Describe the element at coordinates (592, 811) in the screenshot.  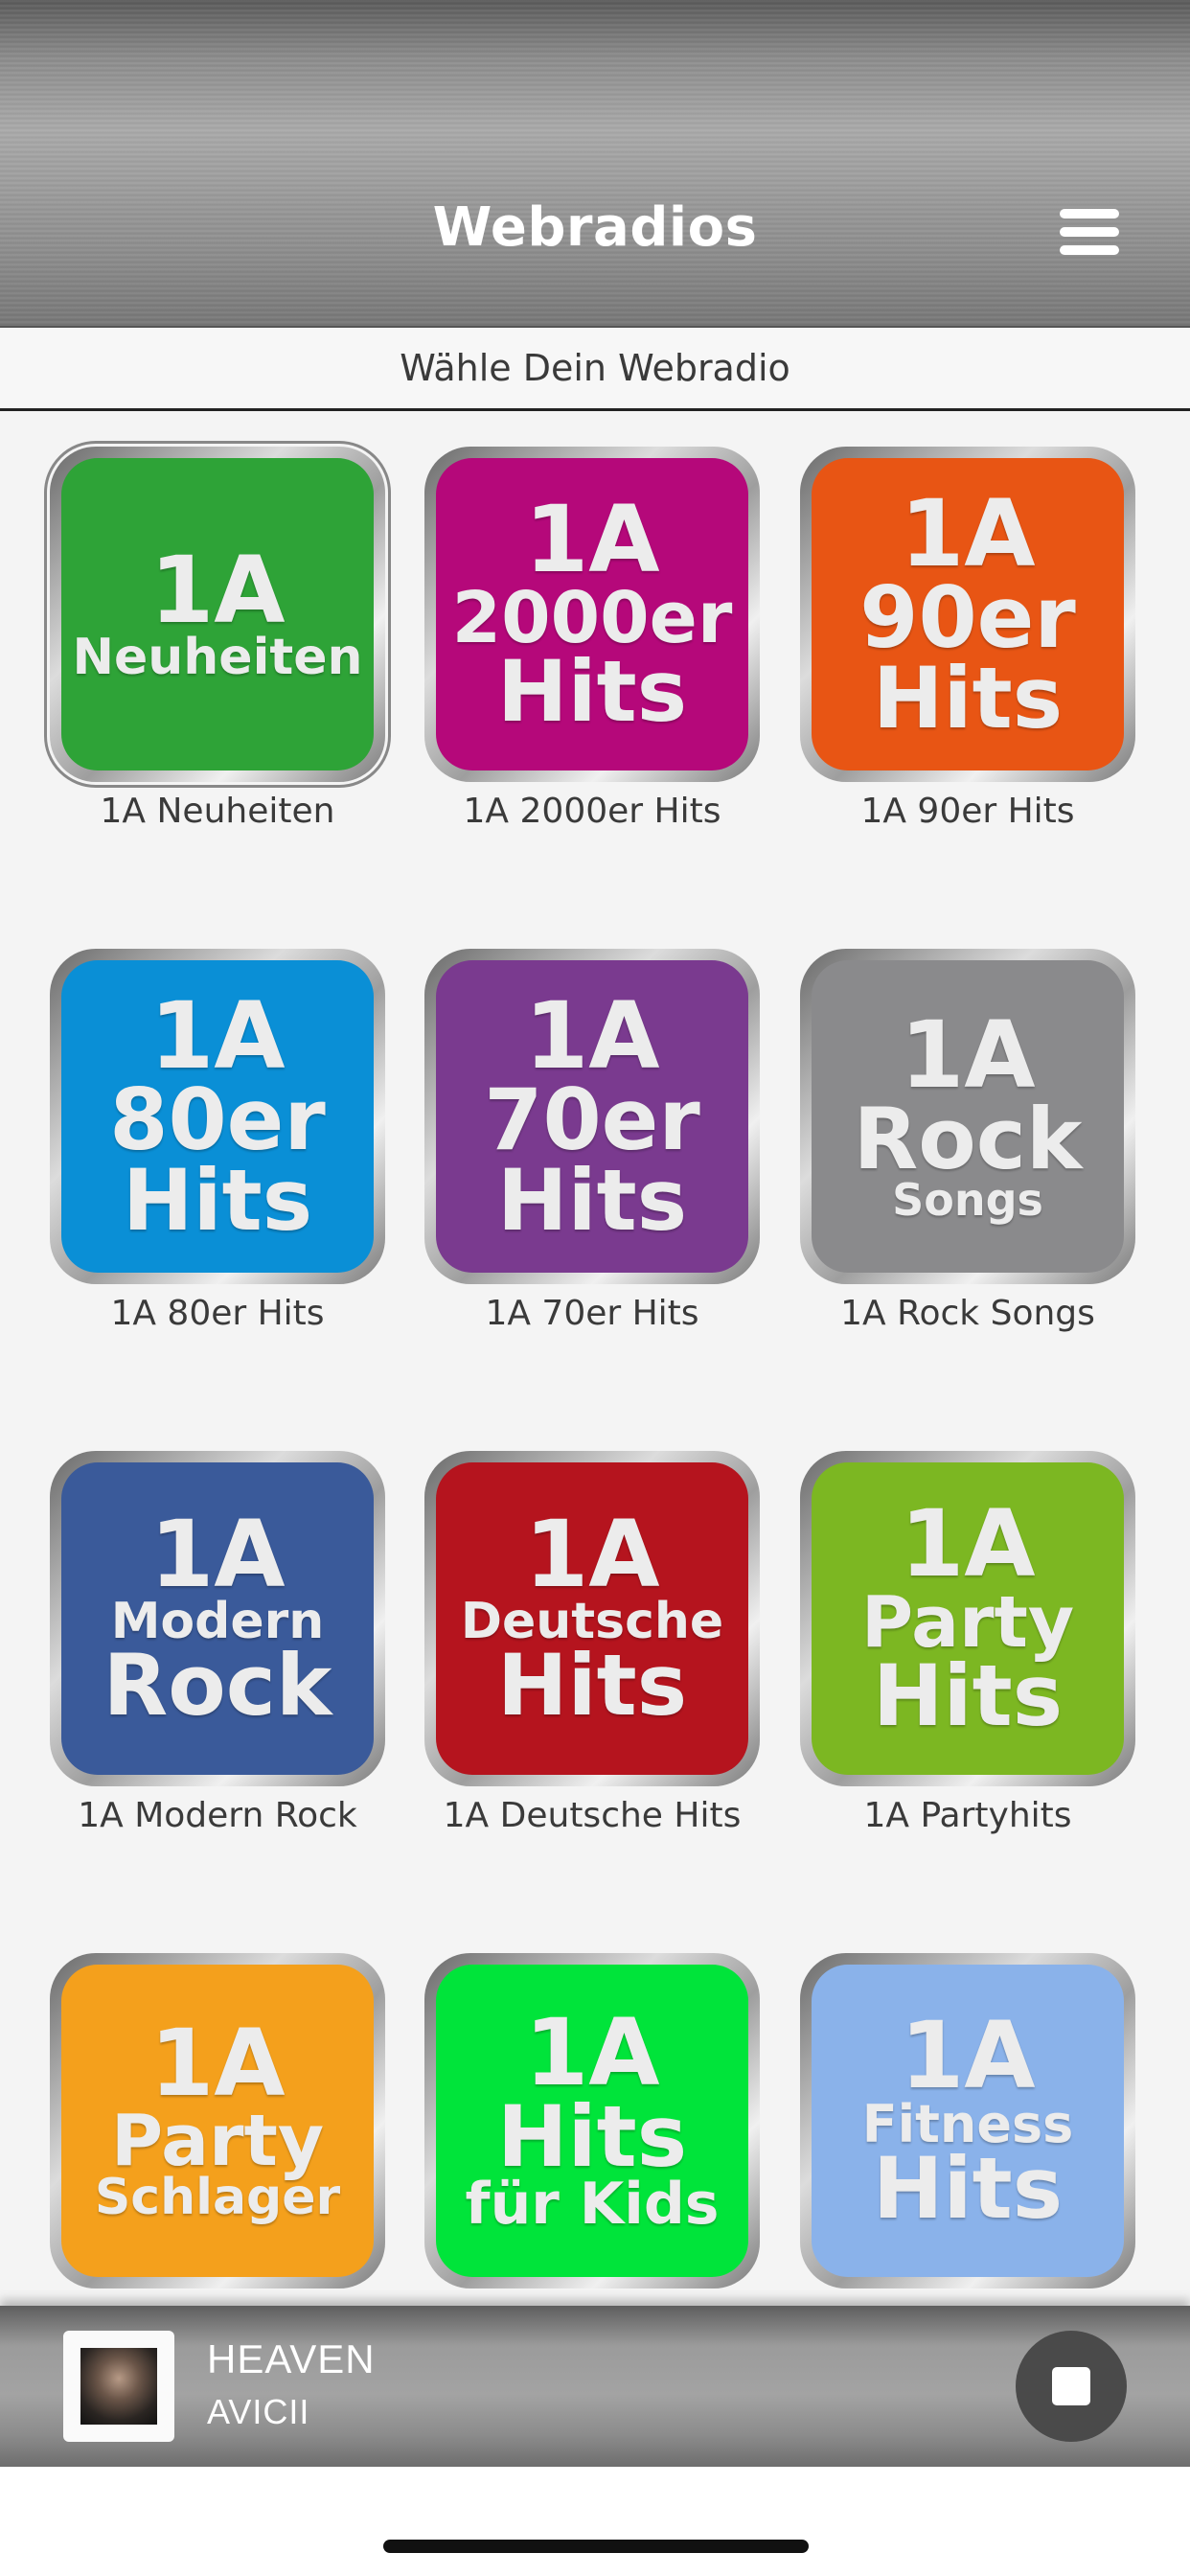
I see `station-label: 1A 2000er Hits` at that location.